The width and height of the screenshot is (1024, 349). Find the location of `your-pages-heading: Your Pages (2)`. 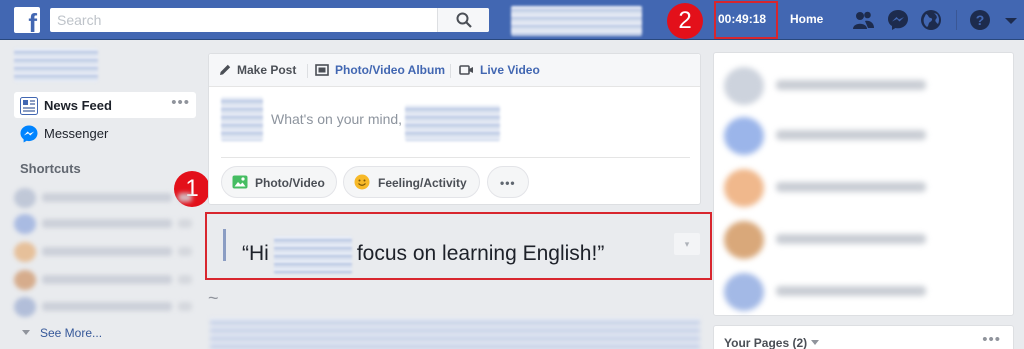

your-pages-heading: Your Pages (2) is located at coordinates (772, 342).